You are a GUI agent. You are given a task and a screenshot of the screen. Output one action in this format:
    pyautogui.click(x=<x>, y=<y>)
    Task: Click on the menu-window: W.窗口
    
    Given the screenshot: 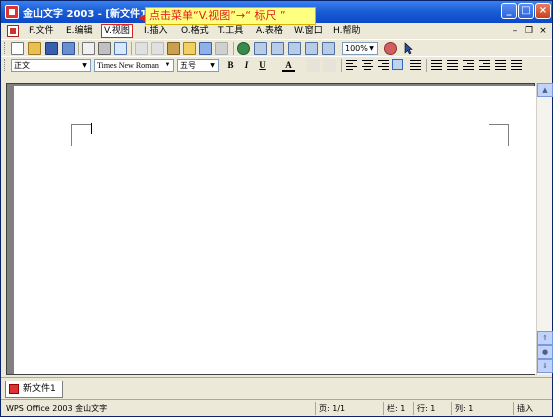 What is the action you would take?
    pyautogui.click(x=308, y=31)
    